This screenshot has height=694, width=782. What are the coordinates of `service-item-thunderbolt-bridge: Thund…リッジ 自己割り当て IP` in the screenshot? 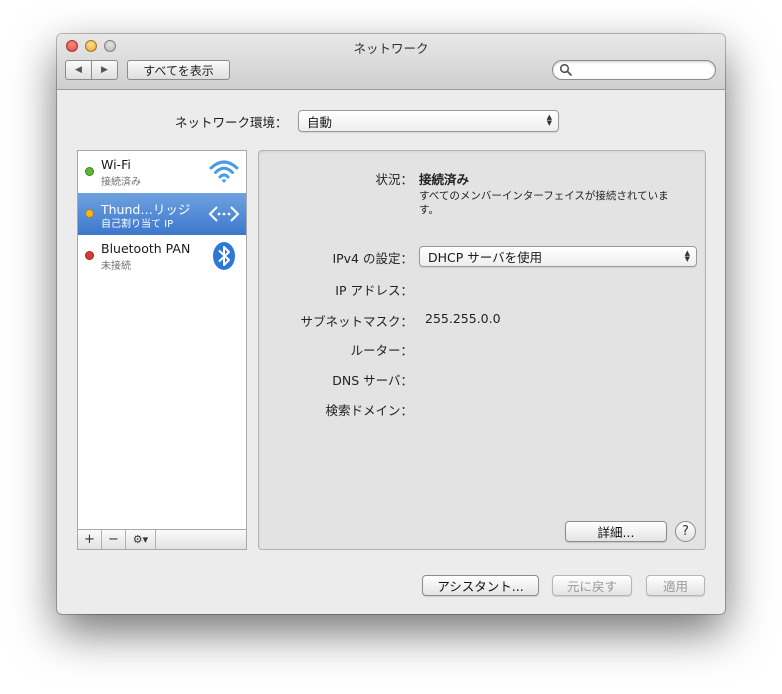 It's located at (162, 214).